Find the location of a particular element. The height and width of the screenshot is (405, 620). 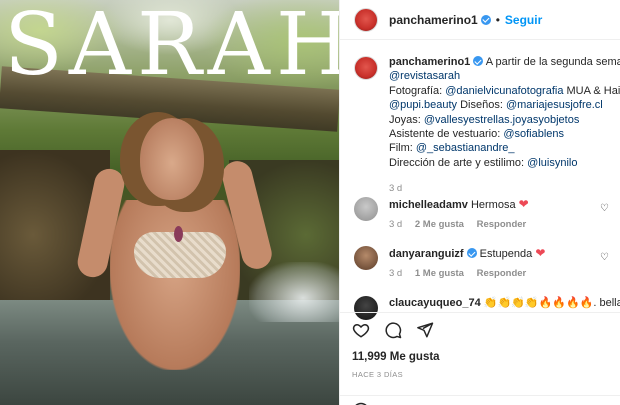

author-avatar is located at coordinates (366, 19).